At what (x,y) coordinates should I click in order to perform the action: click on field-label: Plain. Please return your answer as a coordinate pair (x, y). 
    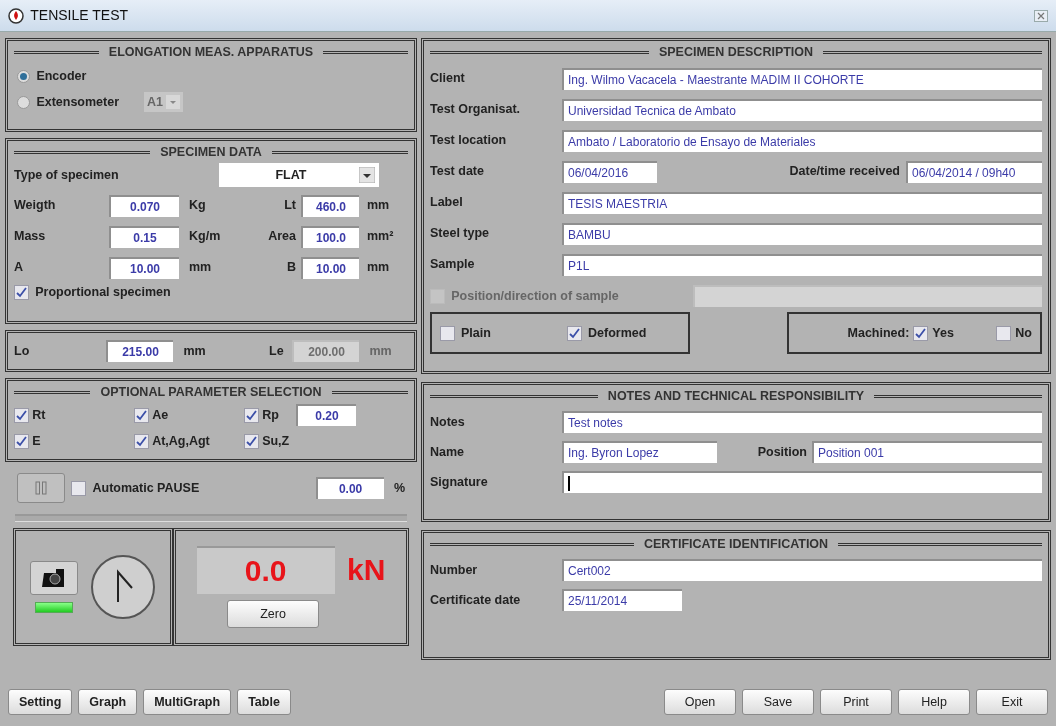
    Looking at the image, I should click on (476, 333).